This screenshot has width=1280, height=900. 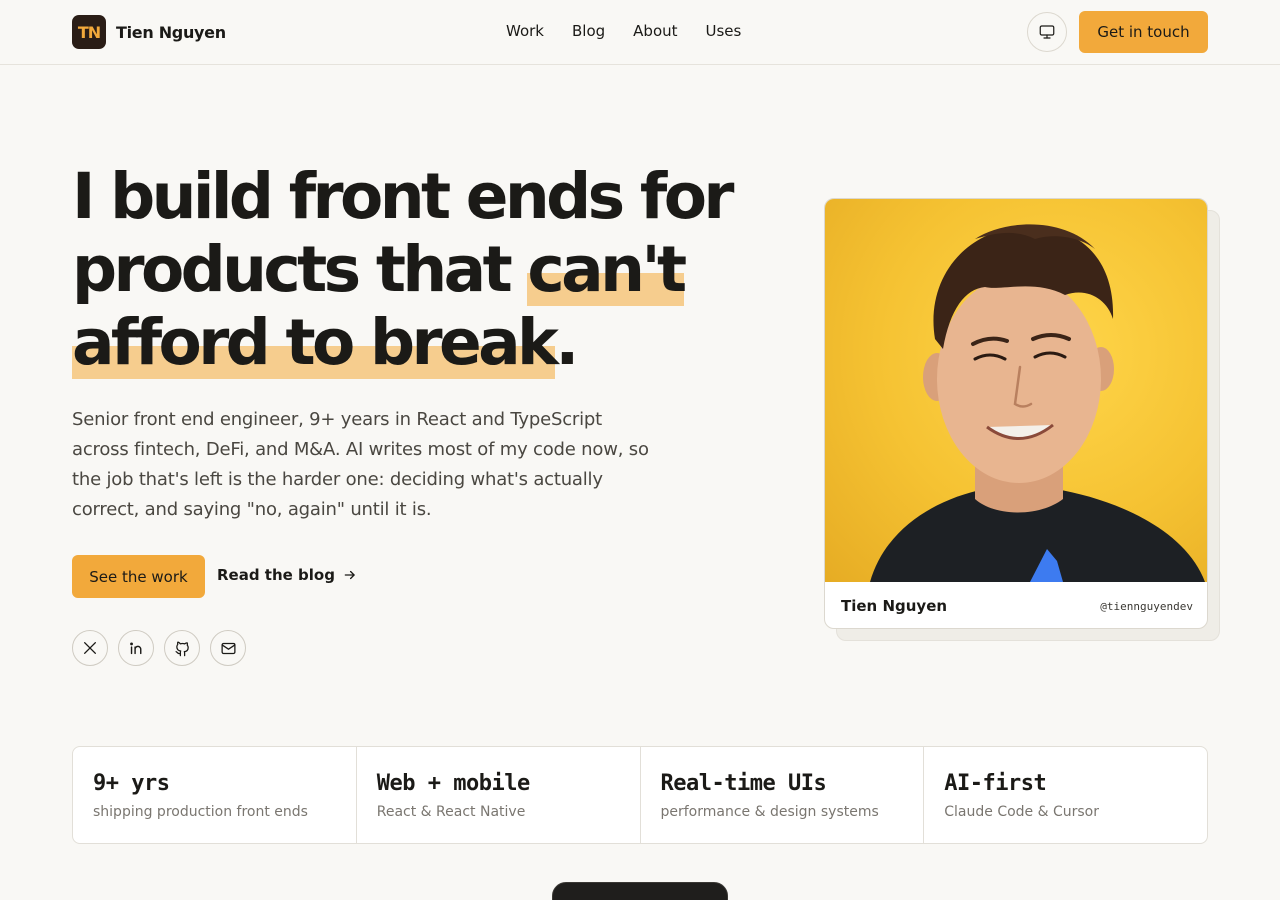 I want to click on github-icon, so click(x=181, y=648).